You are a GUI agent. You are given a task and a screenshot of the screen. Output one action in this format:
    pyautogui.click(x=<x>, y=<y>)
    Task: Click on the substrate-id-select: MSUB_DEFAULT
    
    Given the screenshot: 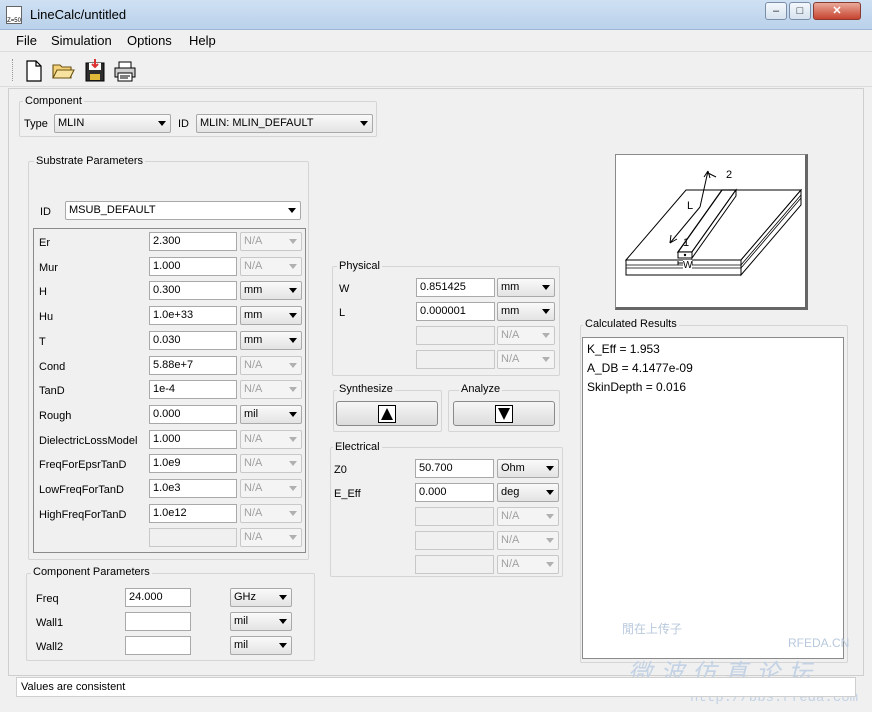 What is the action you would take?
    pyautogui.click(x=183, y=210)
    